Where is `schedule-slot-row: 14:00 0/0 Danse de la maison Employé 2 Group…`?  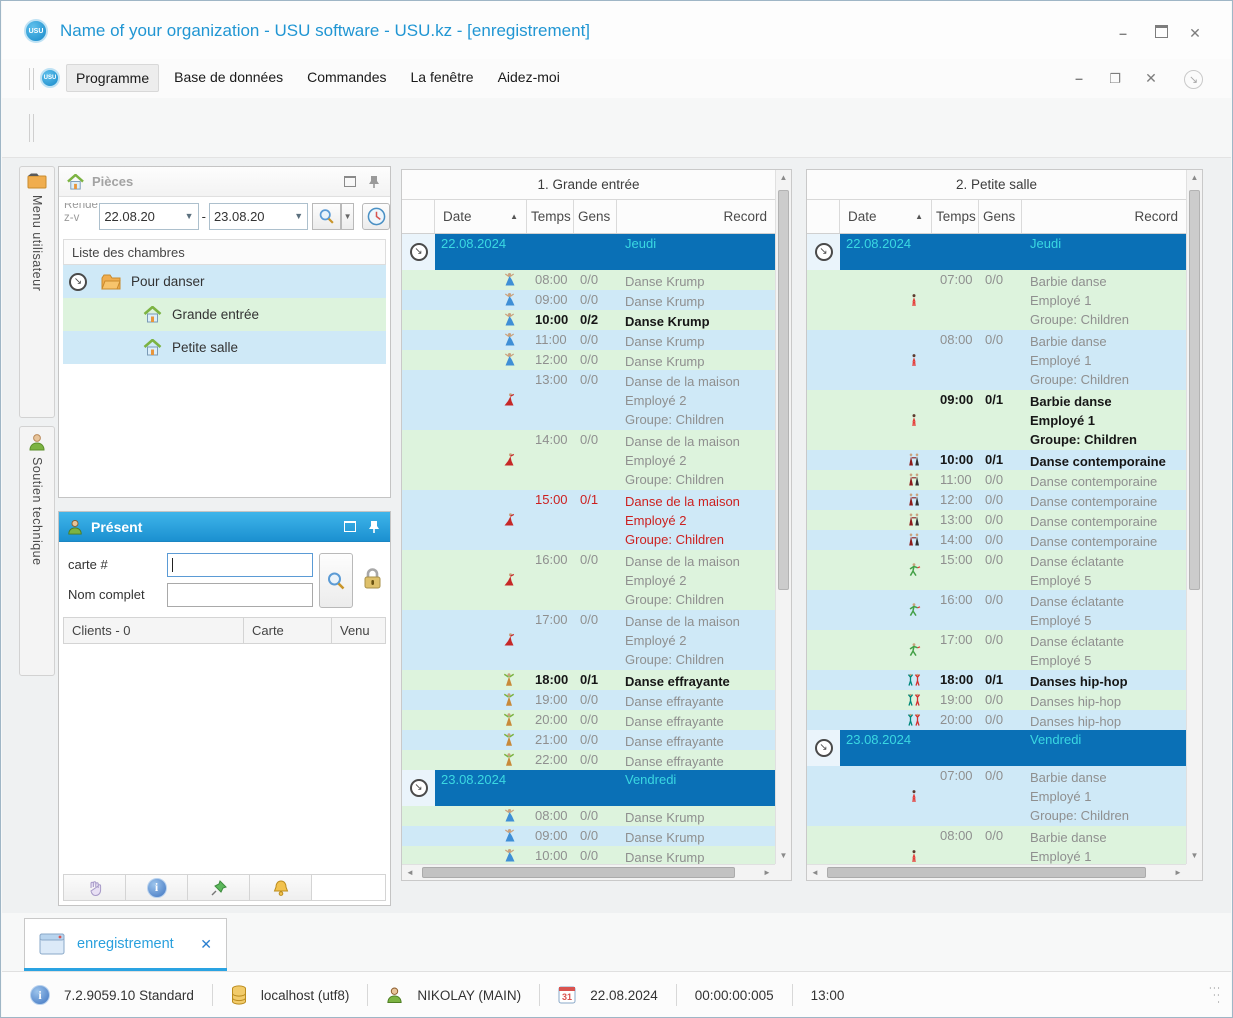
schedule-slot-row: 14:00 0/0 Danse de la maison Employé 2 Group… is located at coordinates (588, 460).